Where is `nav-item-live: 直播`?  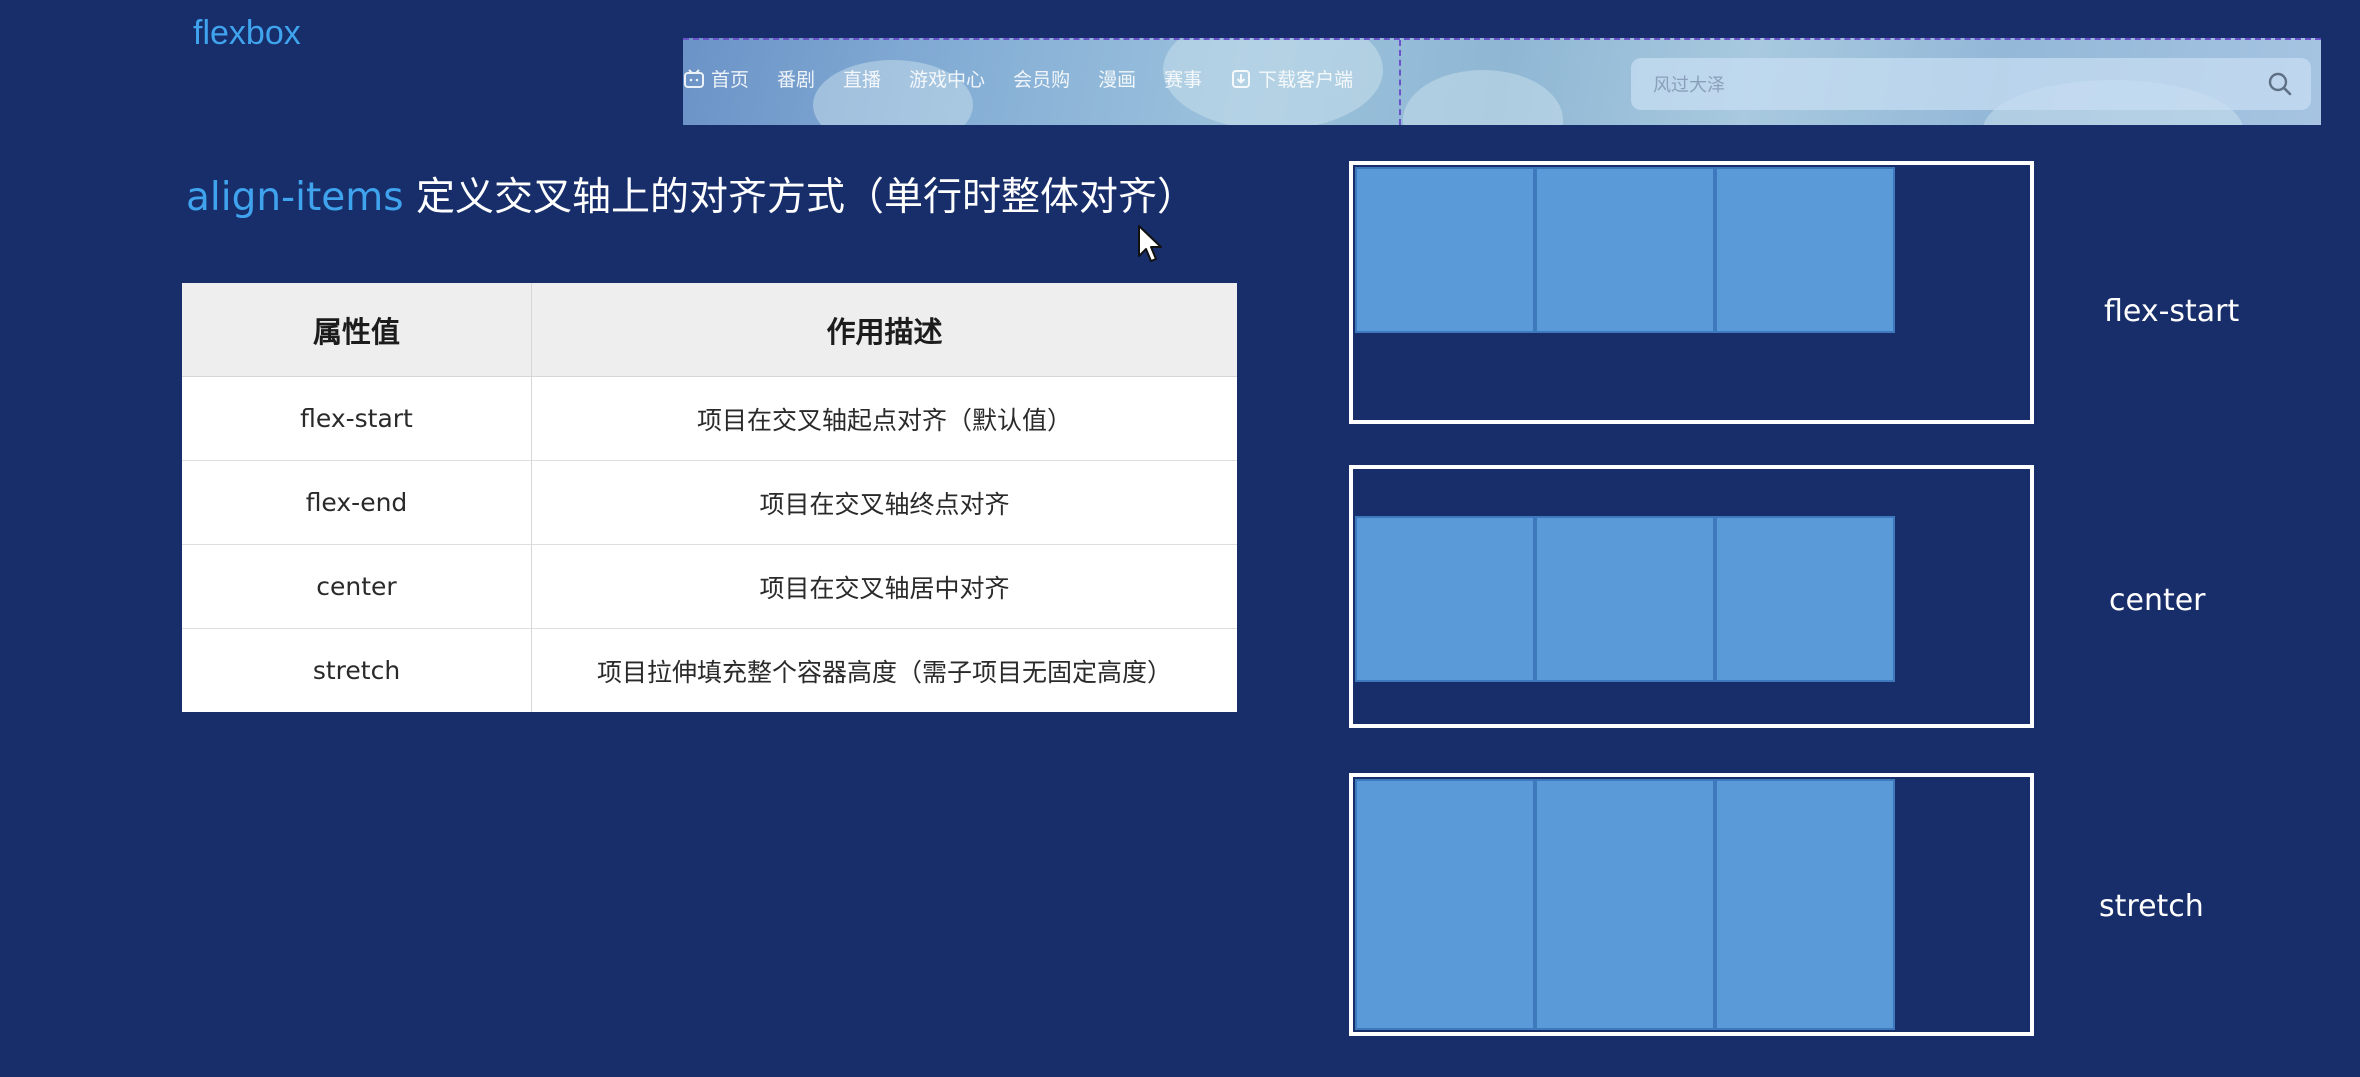
nav-item-live: 直播 is located at coordinates (862, 78).